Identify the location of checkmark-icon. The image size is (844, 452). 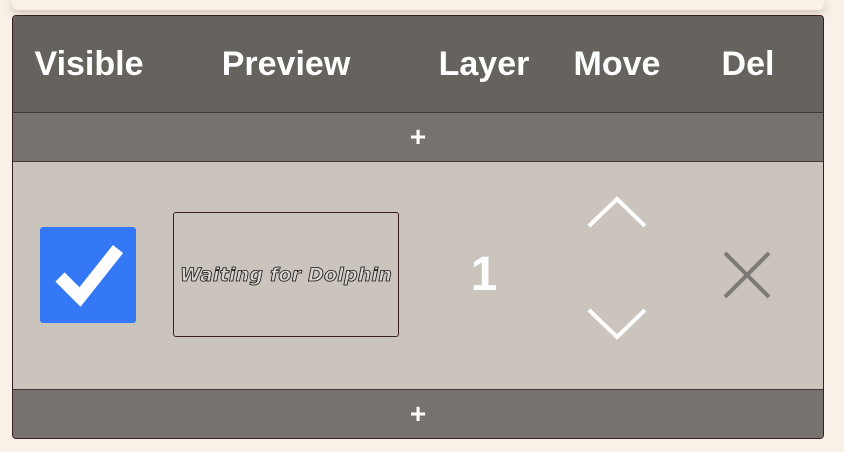
(89, 275).